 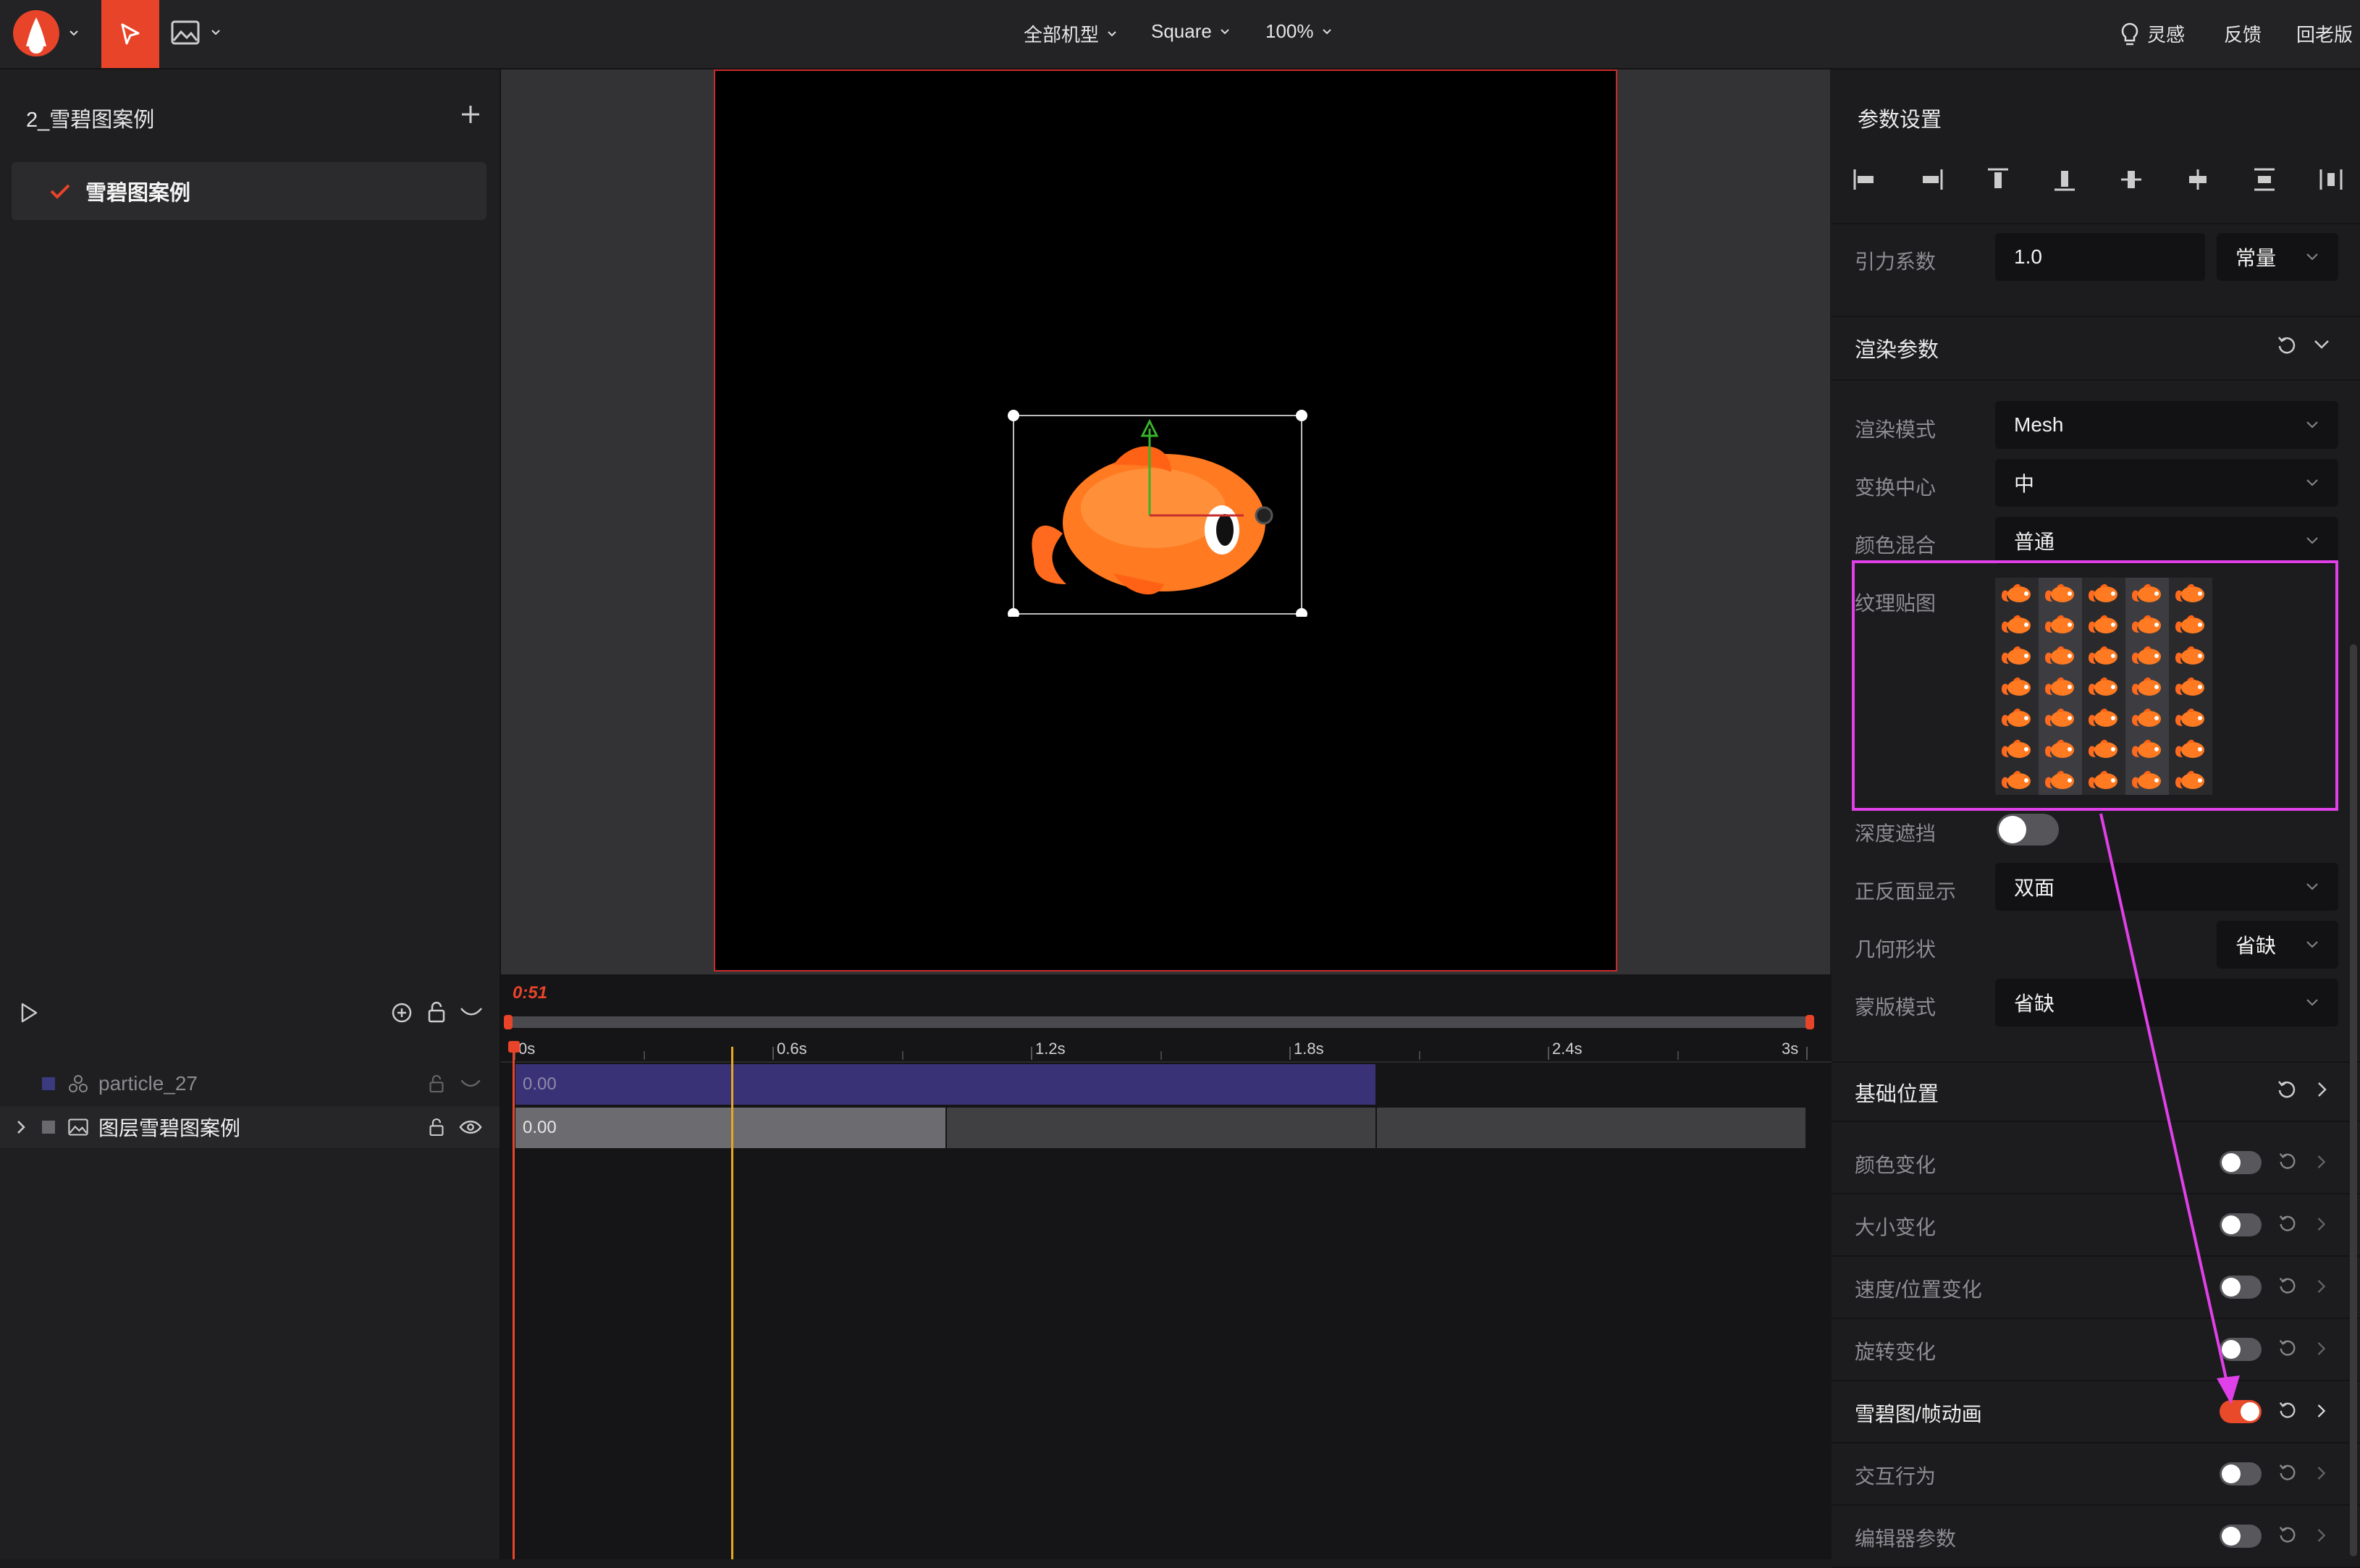 I want to click on zoom-select: 100%, so click(x=1299, y=31).